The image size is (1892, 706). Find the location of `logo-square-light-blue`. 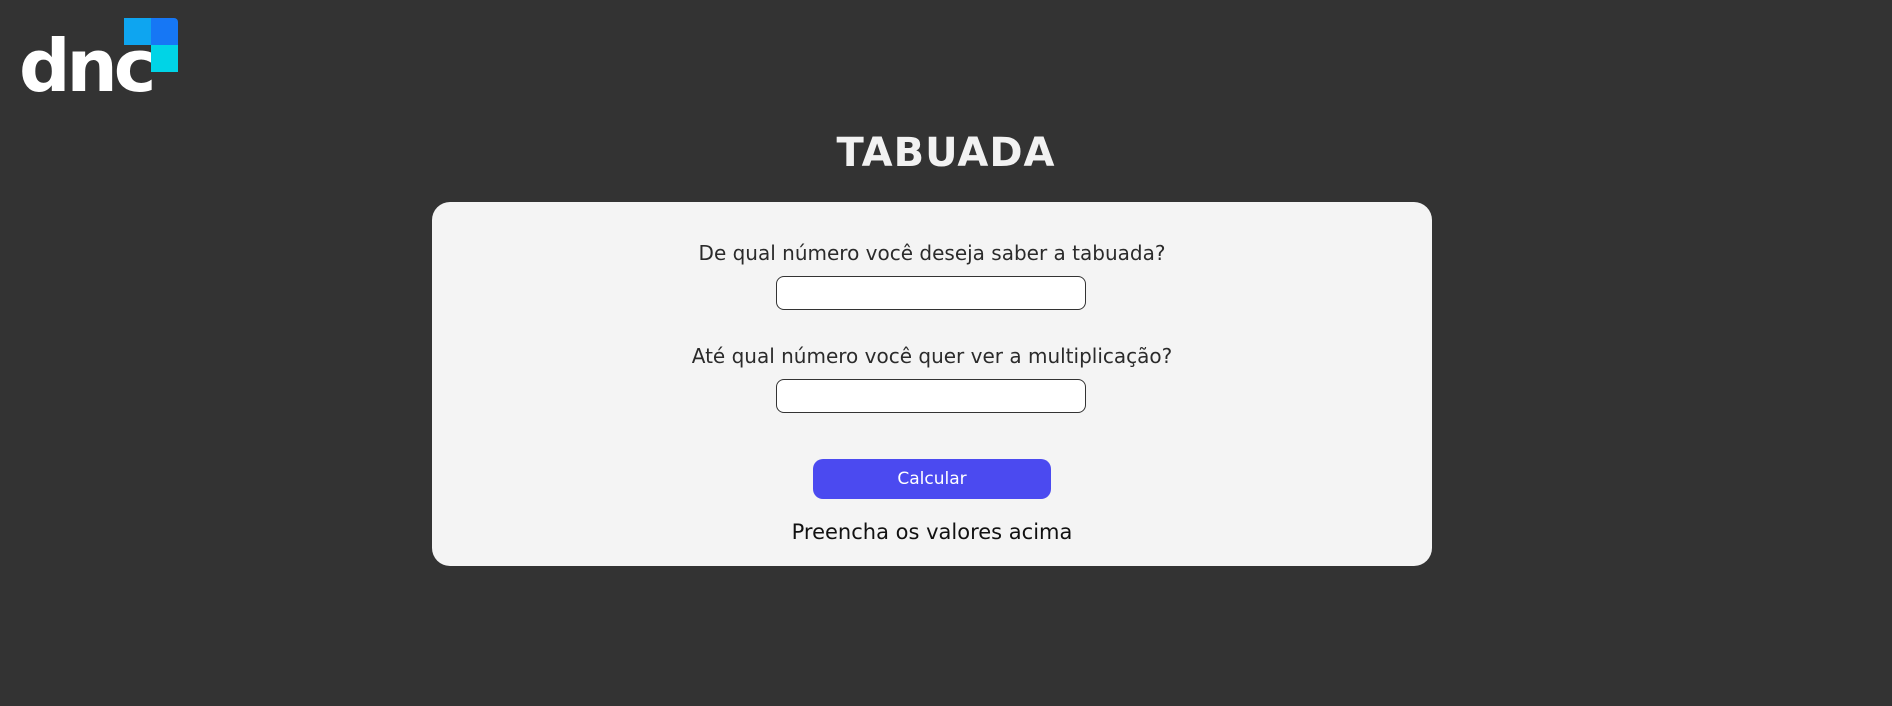

logo-square-light-blue is located at coordinates (137, 31).